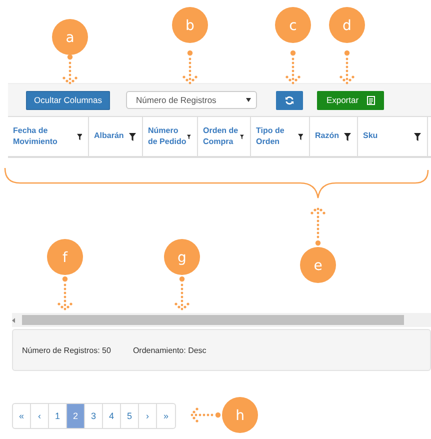  What do you see at coordinates (116, 136) in the screenshot?
I see `column-header: Albarán` at bounding box center [116, 136].